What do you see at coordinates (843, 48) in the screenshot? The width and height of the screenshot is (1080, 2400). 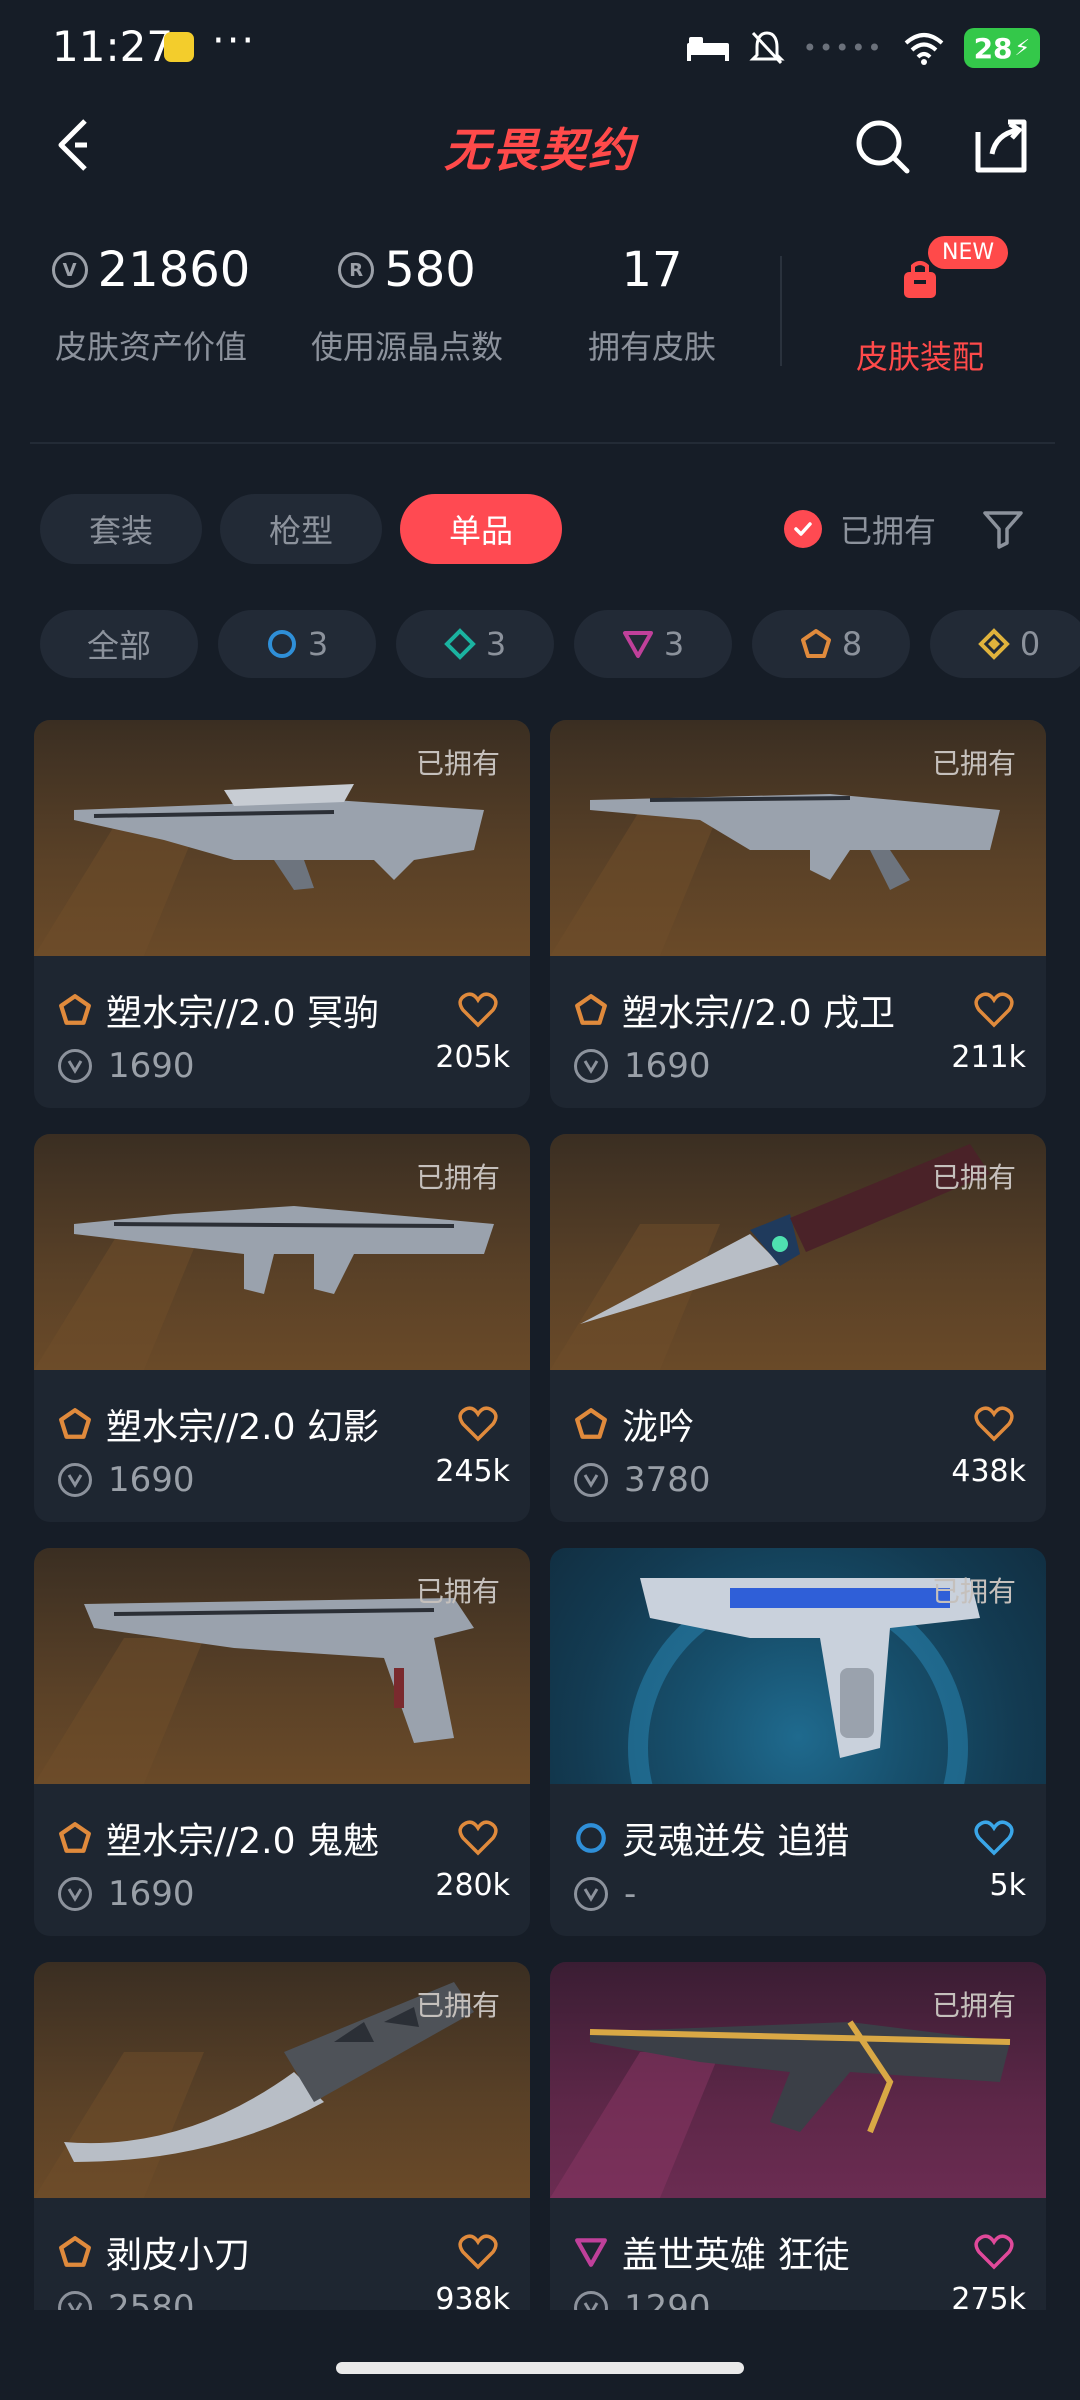 I see `signal-dots: •••••` at bounding box center [843, 48].